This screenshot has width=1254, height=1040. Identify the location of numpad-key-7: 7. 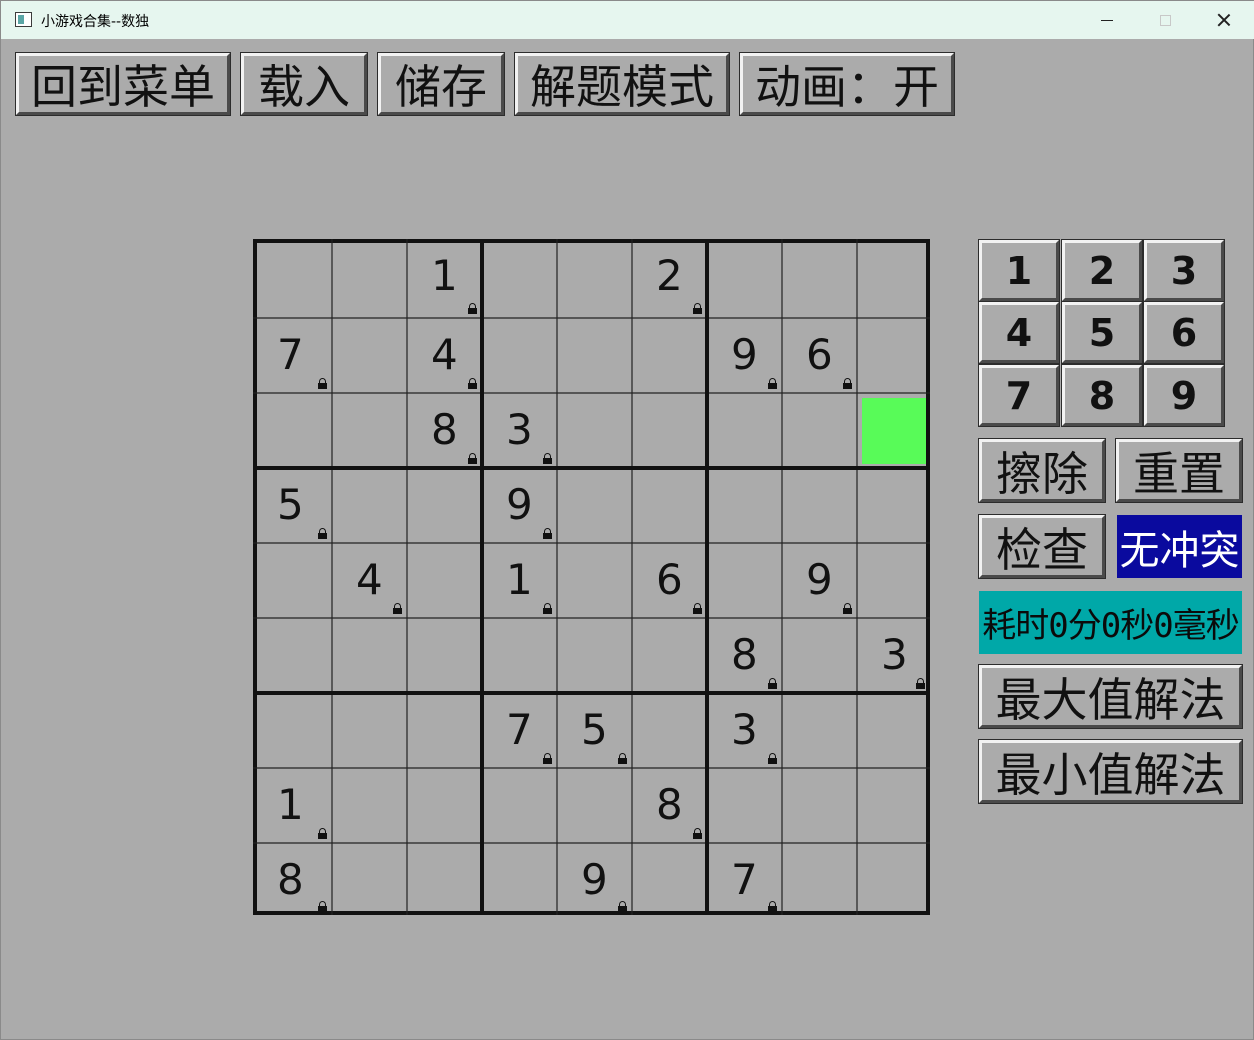
(1019, 395).